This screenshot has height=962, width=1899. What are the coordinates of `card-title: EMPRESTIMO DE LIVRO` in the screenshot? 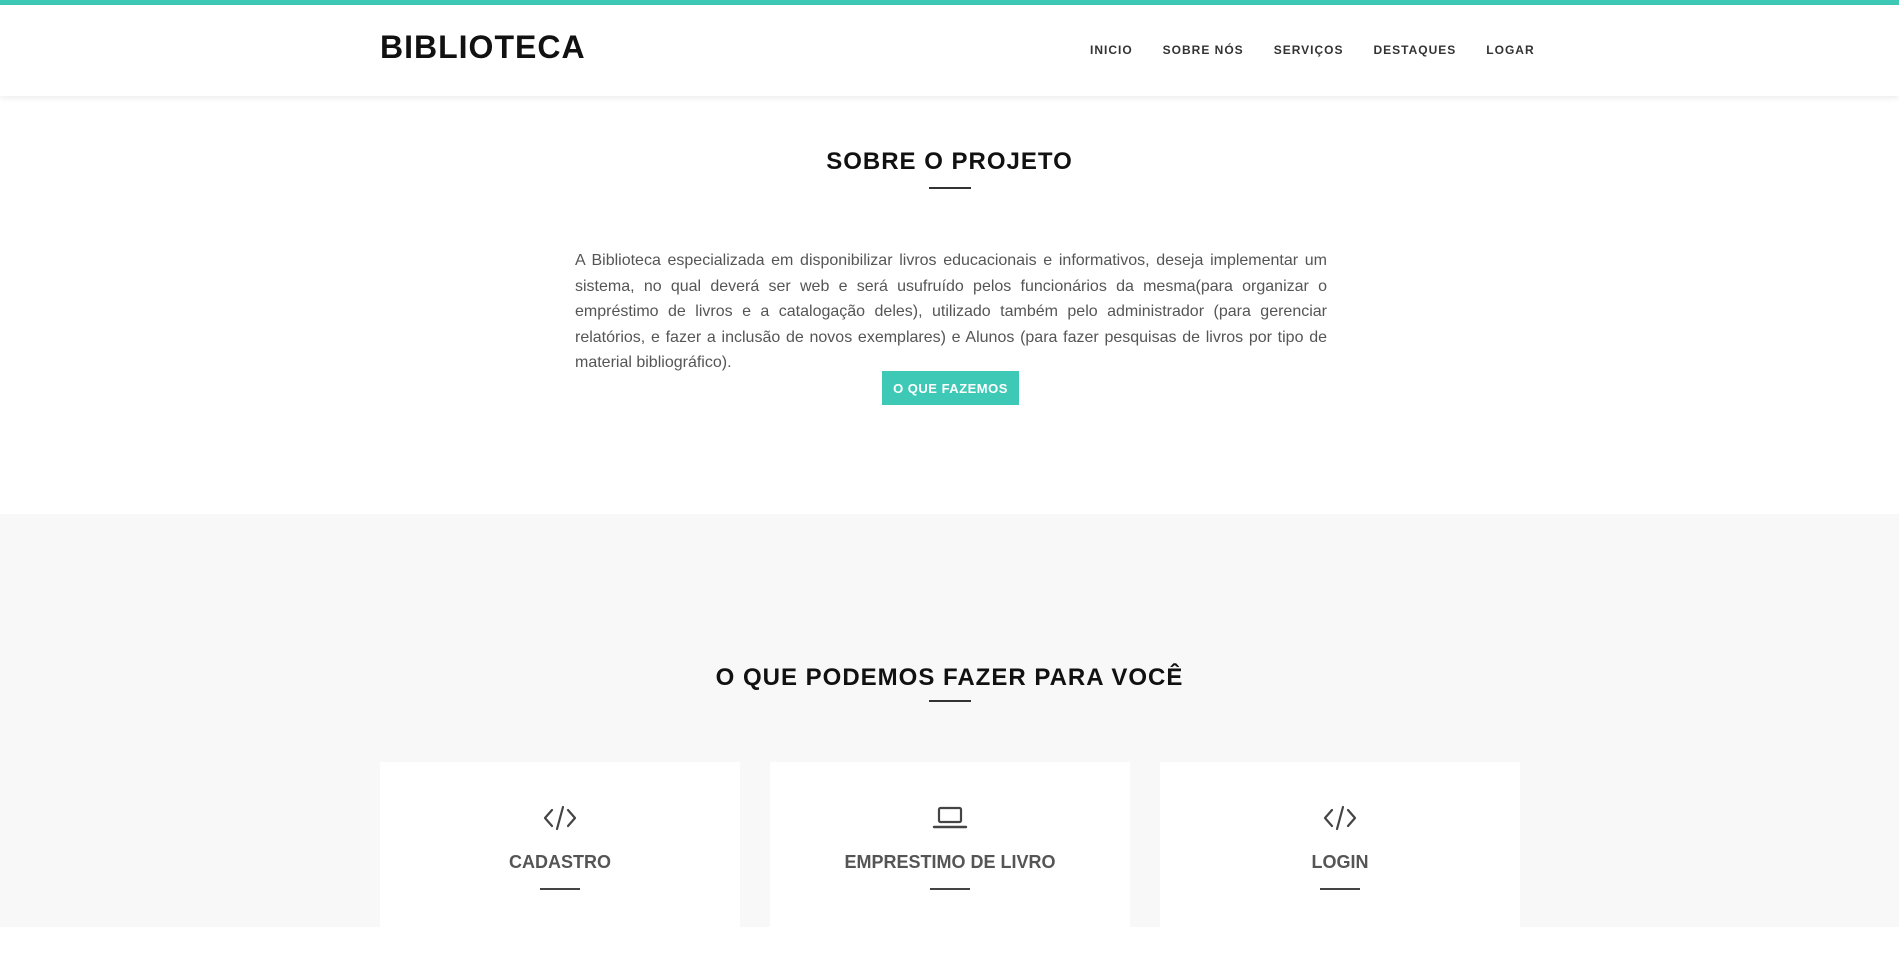 It's located at (950, 862).